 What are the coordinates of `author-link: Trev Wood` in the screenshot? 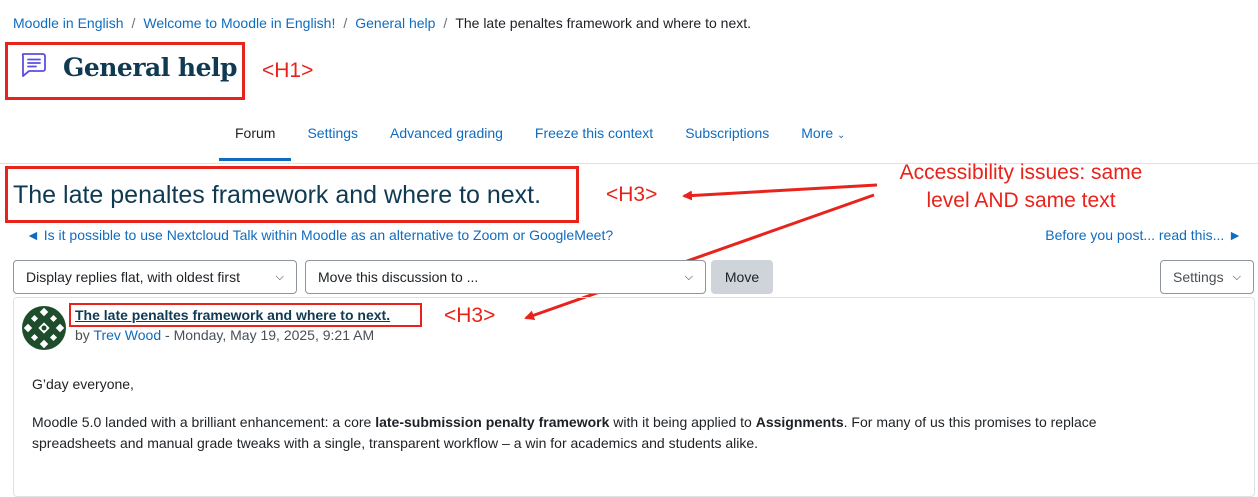 It's located at (127, 335).